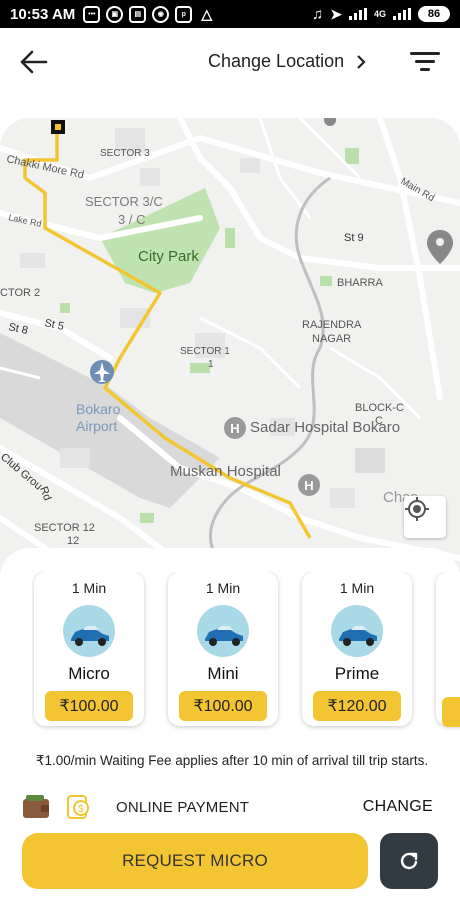  I want to click on ride-card-micro: 1 Min Micro ₹100.00, so click(89, 649).